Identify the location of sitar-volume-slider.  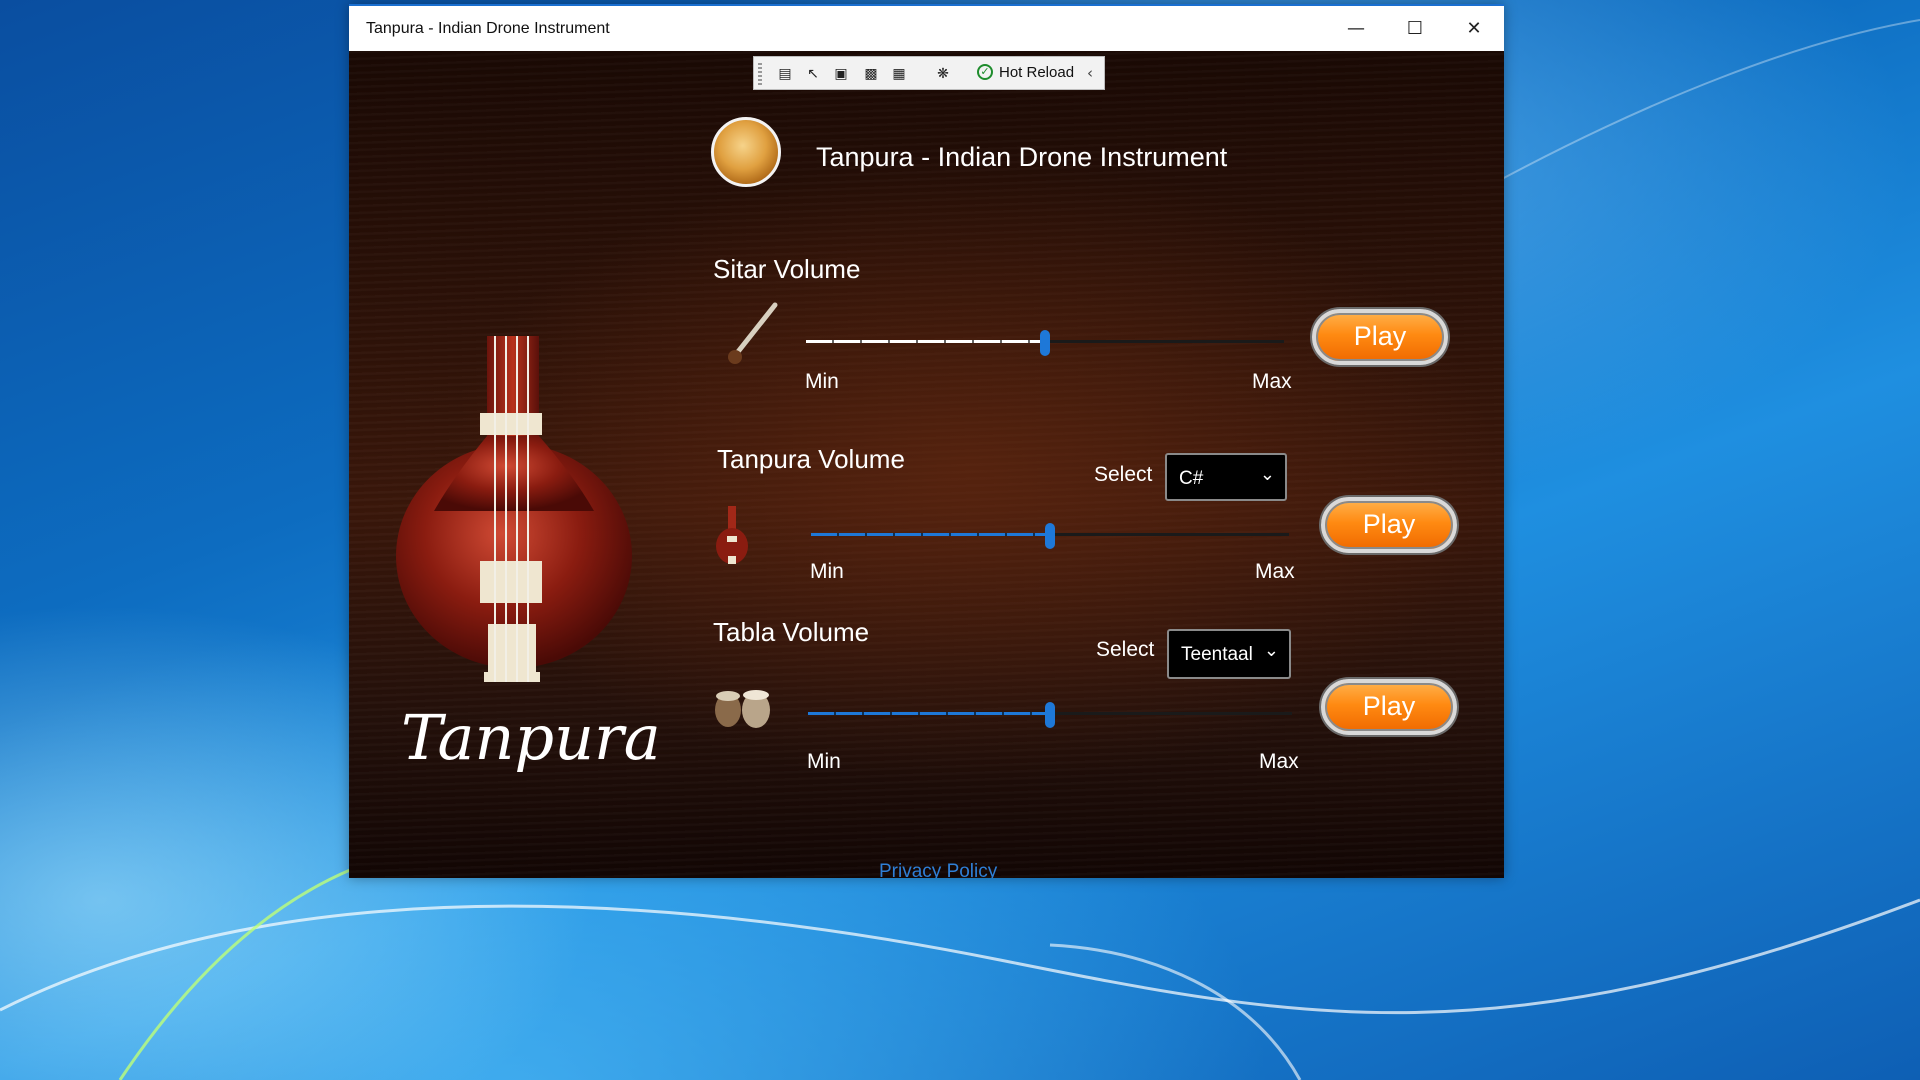
(1045, 343).